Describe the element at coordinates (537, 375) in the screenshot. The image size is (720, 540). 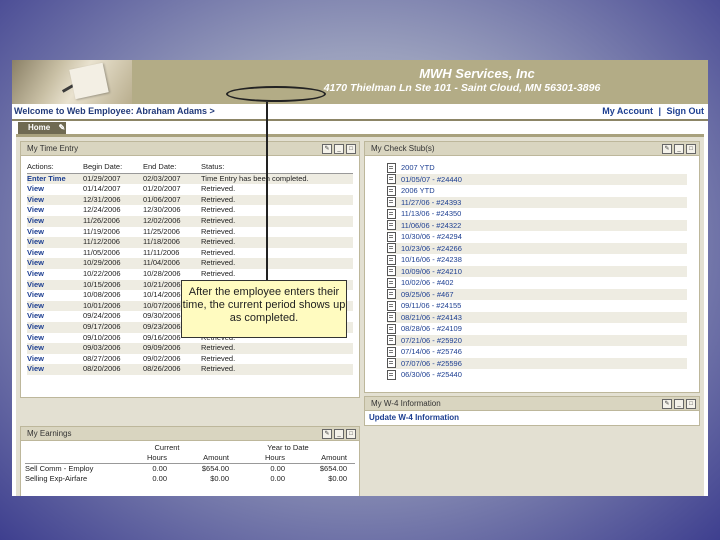
I see `list-item: 06/30/06 - #25440` at that location.